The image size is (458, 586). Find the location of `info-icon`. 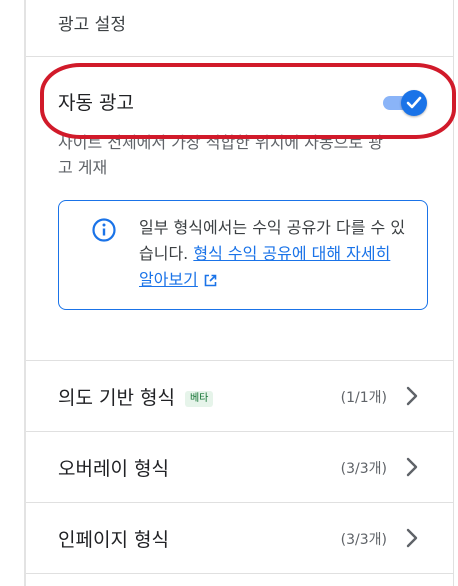

info-icon is located at coordinates (104, 230).